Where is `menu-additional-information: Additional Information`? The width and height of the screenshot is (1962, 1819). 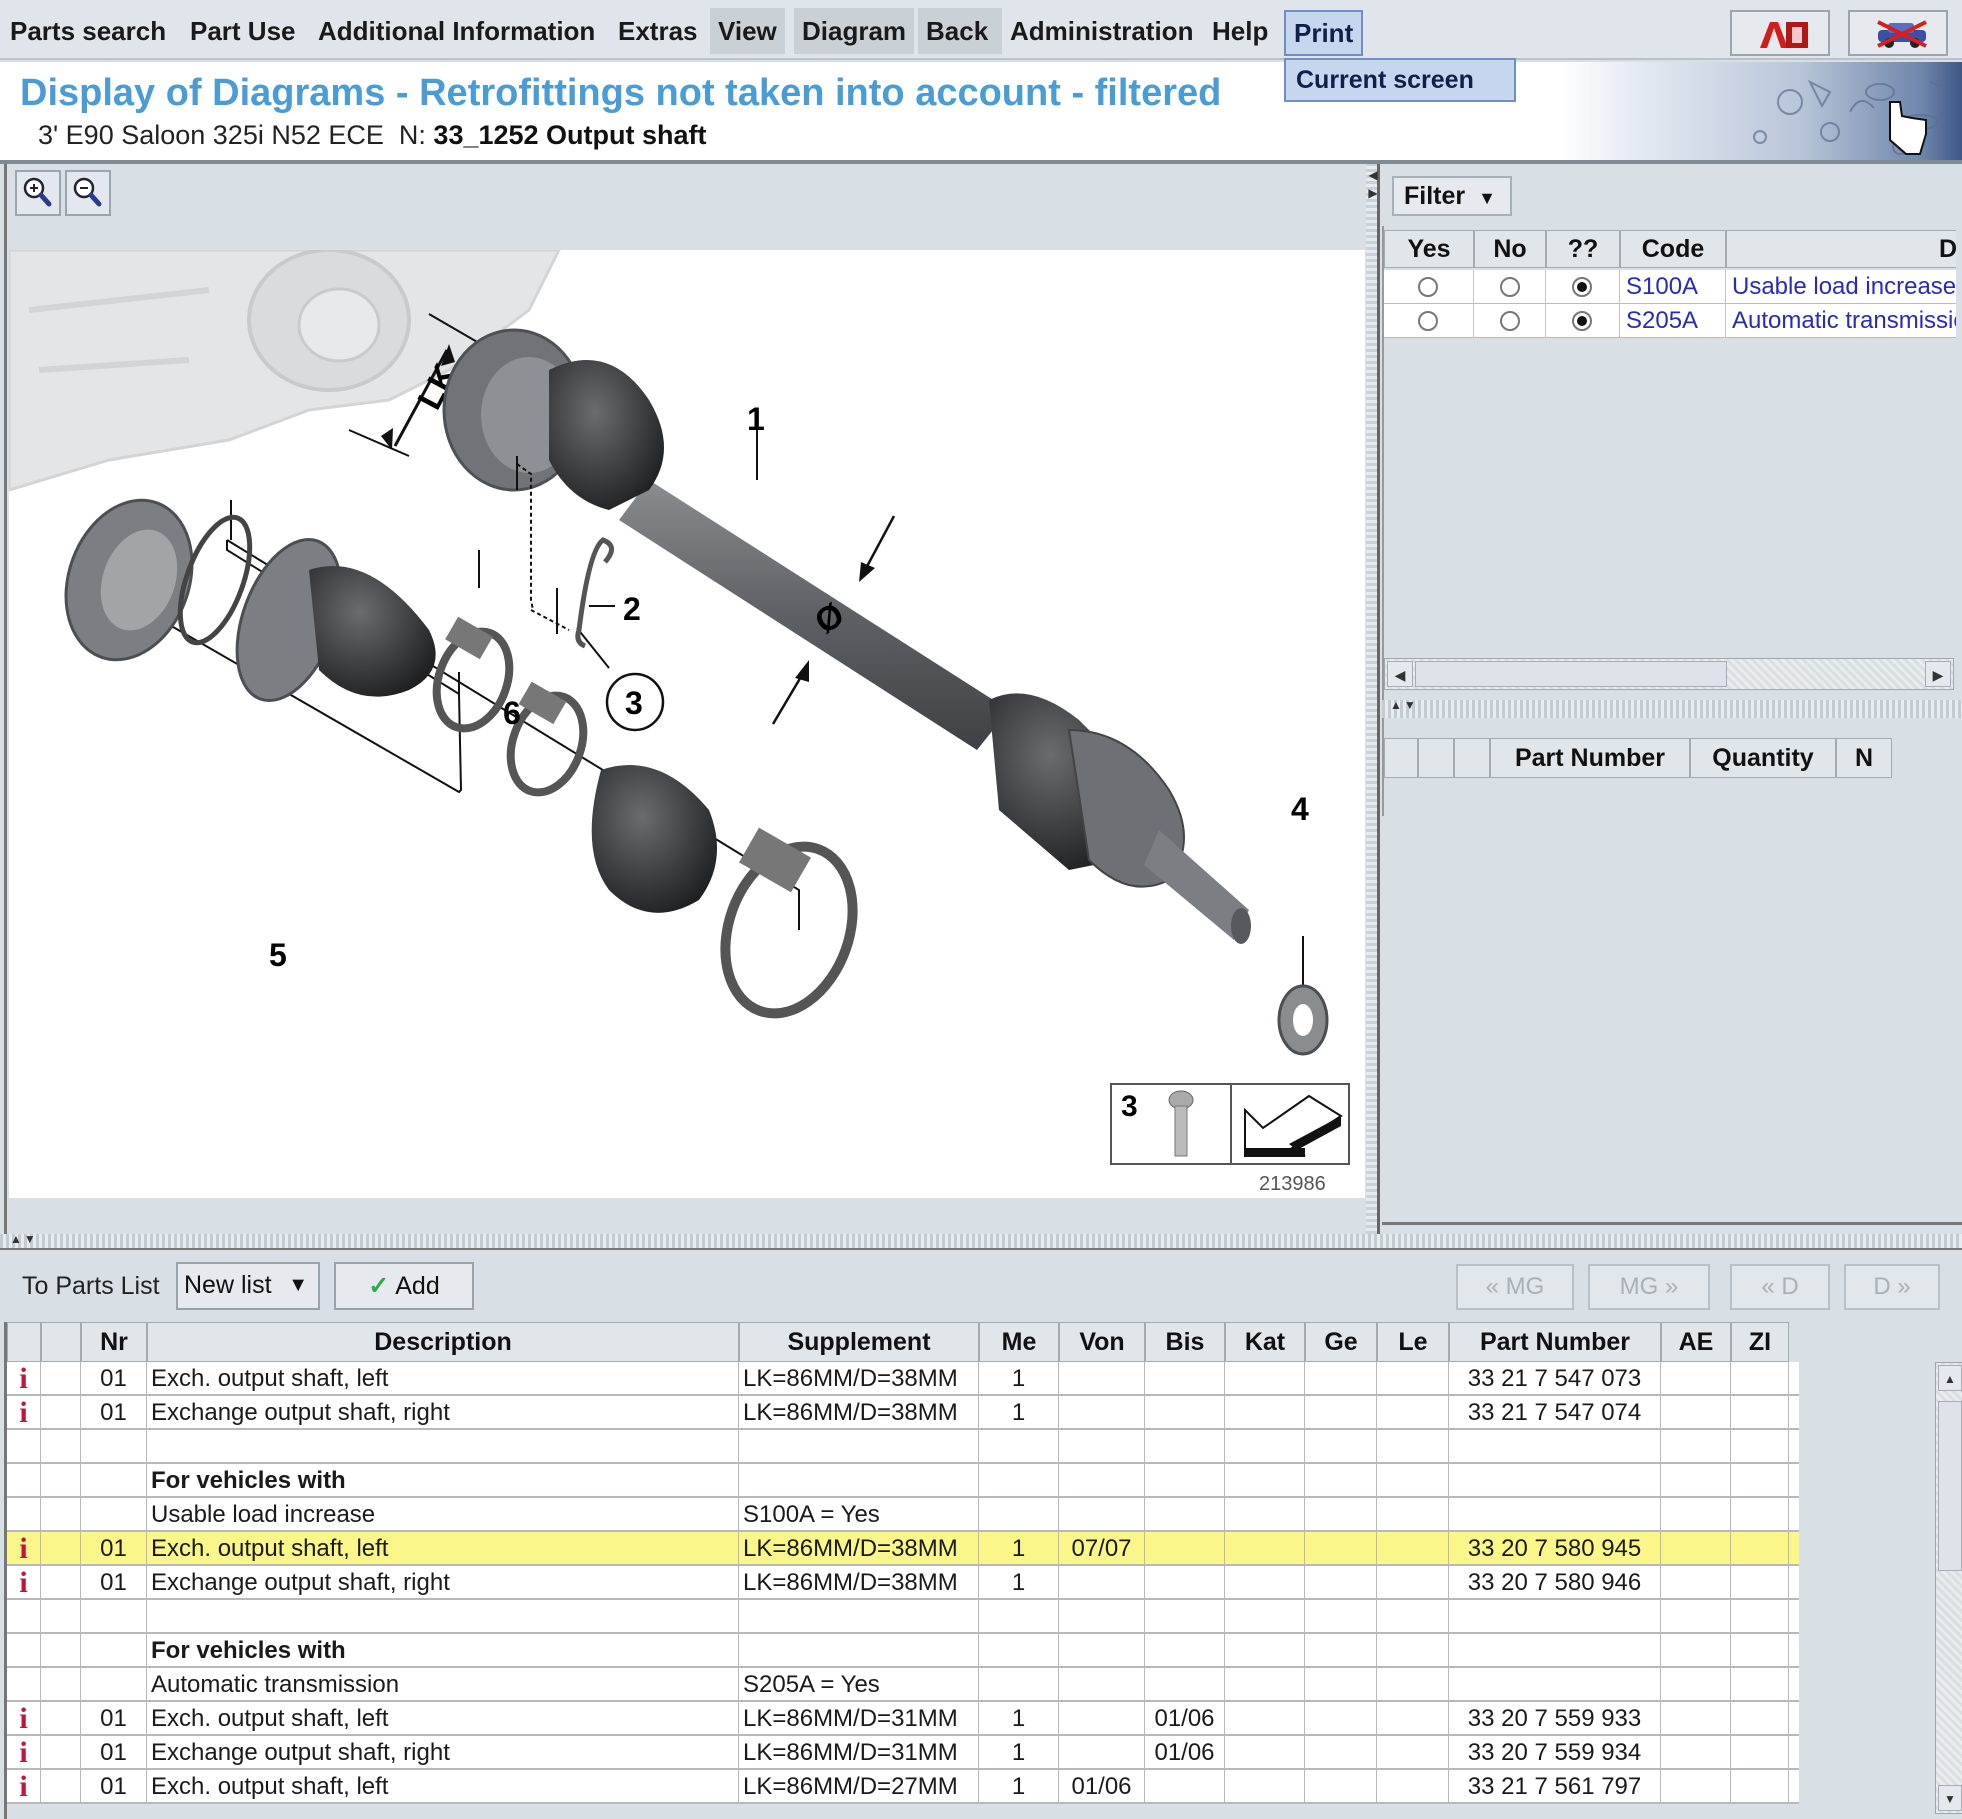
menu-additional-information: Additional Information is located at coordinates (456, 31).